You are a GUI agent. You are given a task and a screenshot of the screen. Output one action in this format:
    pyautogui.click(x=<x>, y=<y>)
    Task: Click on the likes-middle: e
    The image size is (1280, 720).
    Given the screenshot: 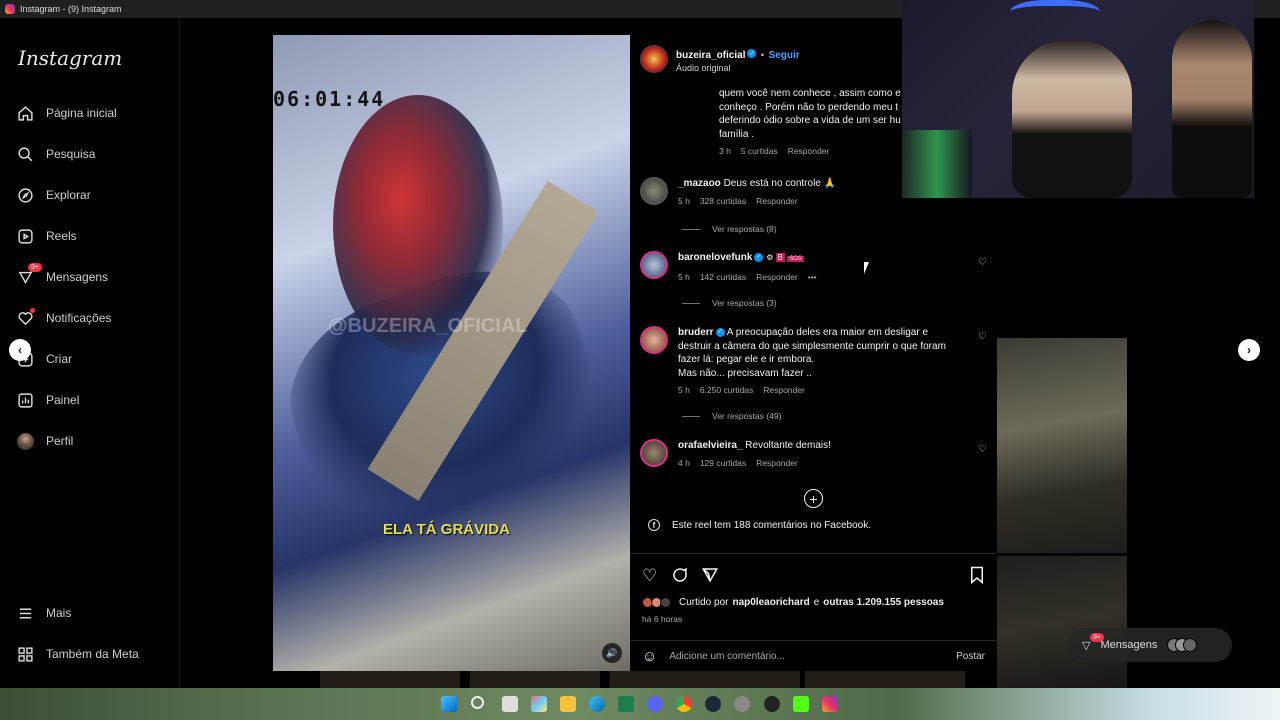 What is the action you would take?
    pyautogui.click(x=816, y=602)
    